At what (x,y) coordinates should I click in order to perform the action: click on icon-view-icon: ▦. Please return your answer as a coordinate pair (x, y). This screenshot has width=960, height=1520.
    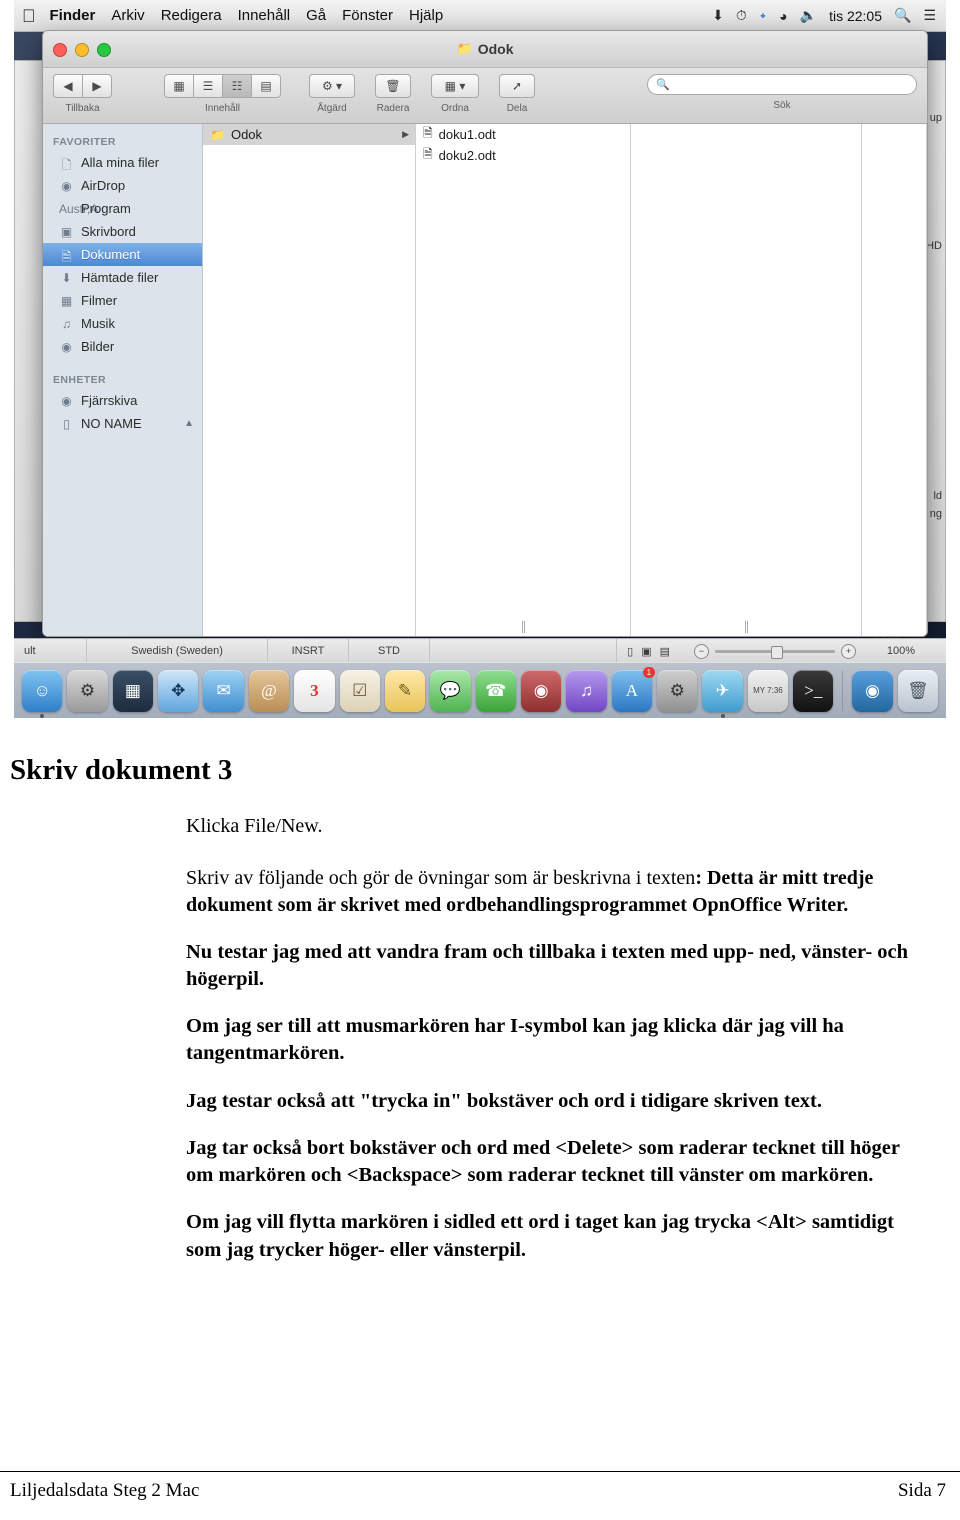
    Looking at the image, I should click on (179, 86).